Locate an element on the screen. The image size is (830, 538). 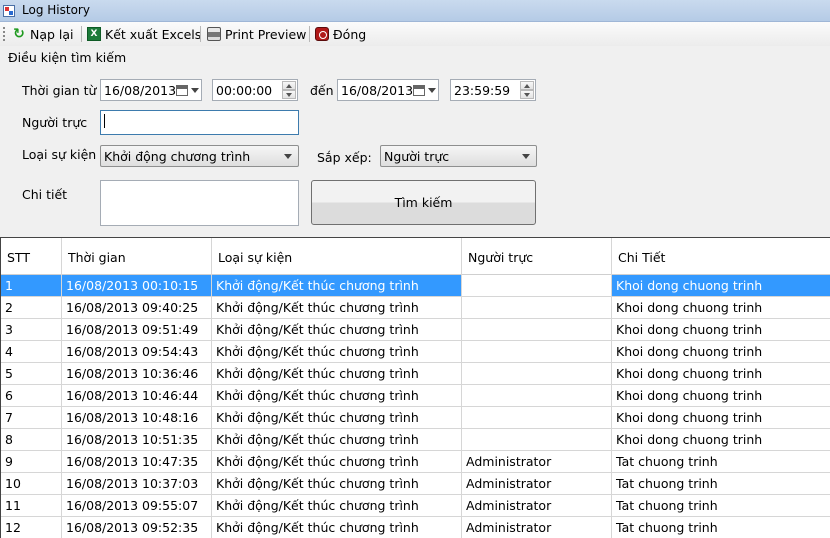
date-from-picker: 16/08/2013 is located at coordinates (151, 90).